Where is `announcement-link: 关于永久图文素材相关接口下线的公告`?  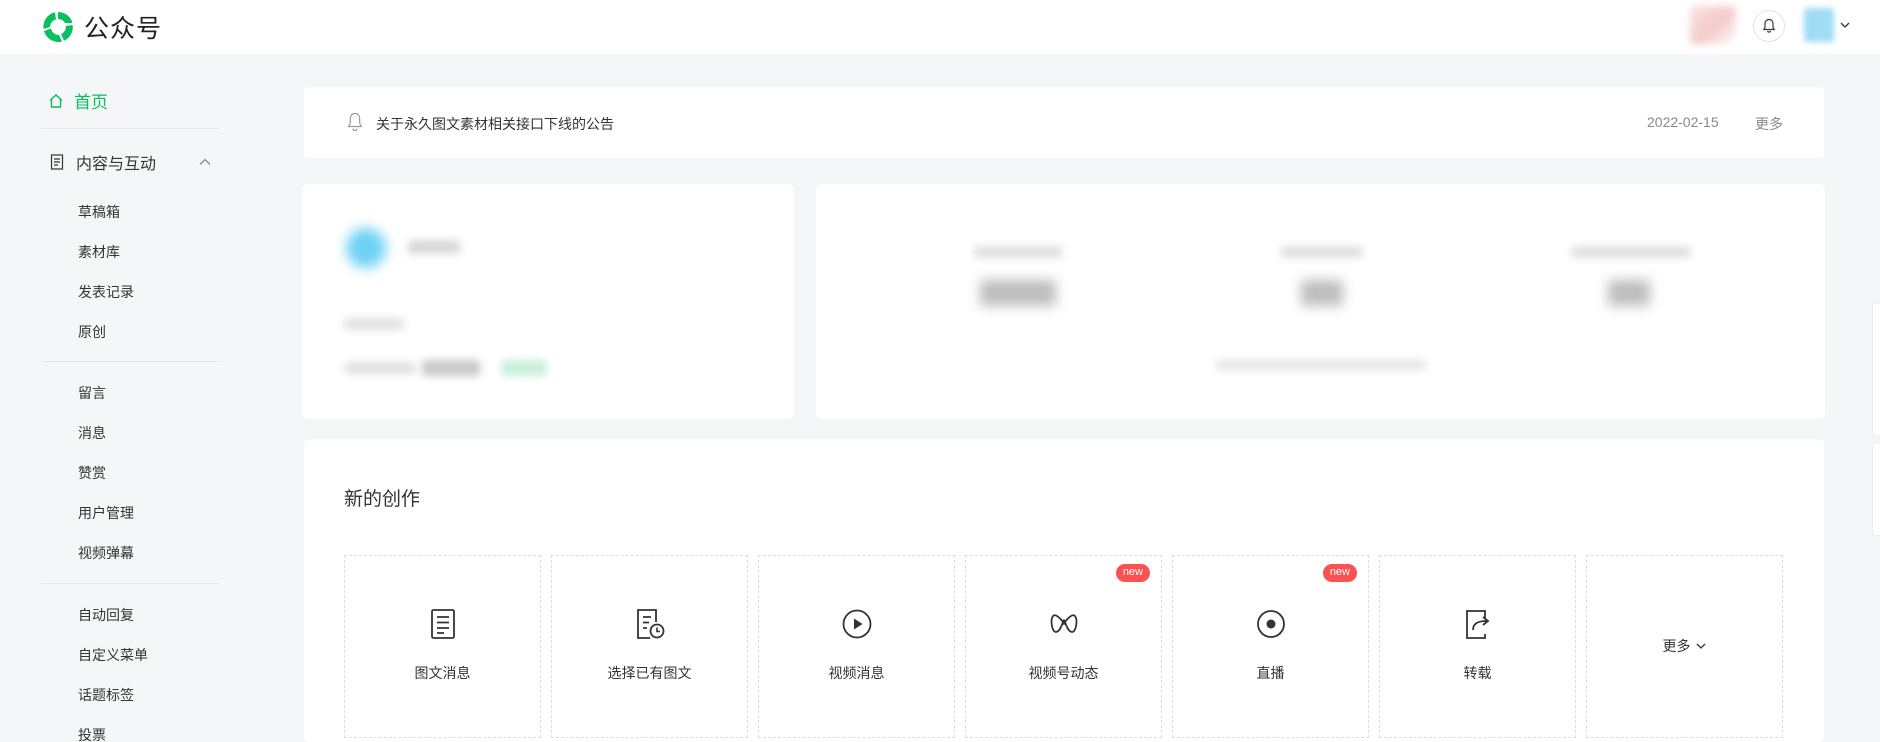
announcement-link: 关于永久图文素材相关接口下线的公告 is located at coordinates (495, 124).